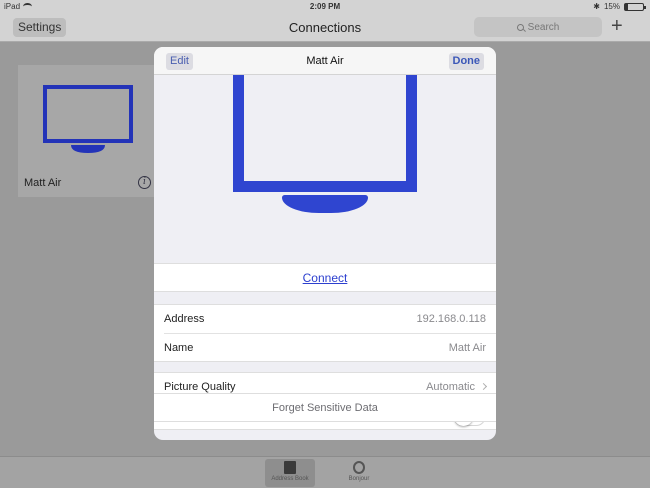 This screenshot has height=488, width=650. Describe the element at coordinates (483, 386) in the screenshot. I see `chevron-right-icon` at that location.